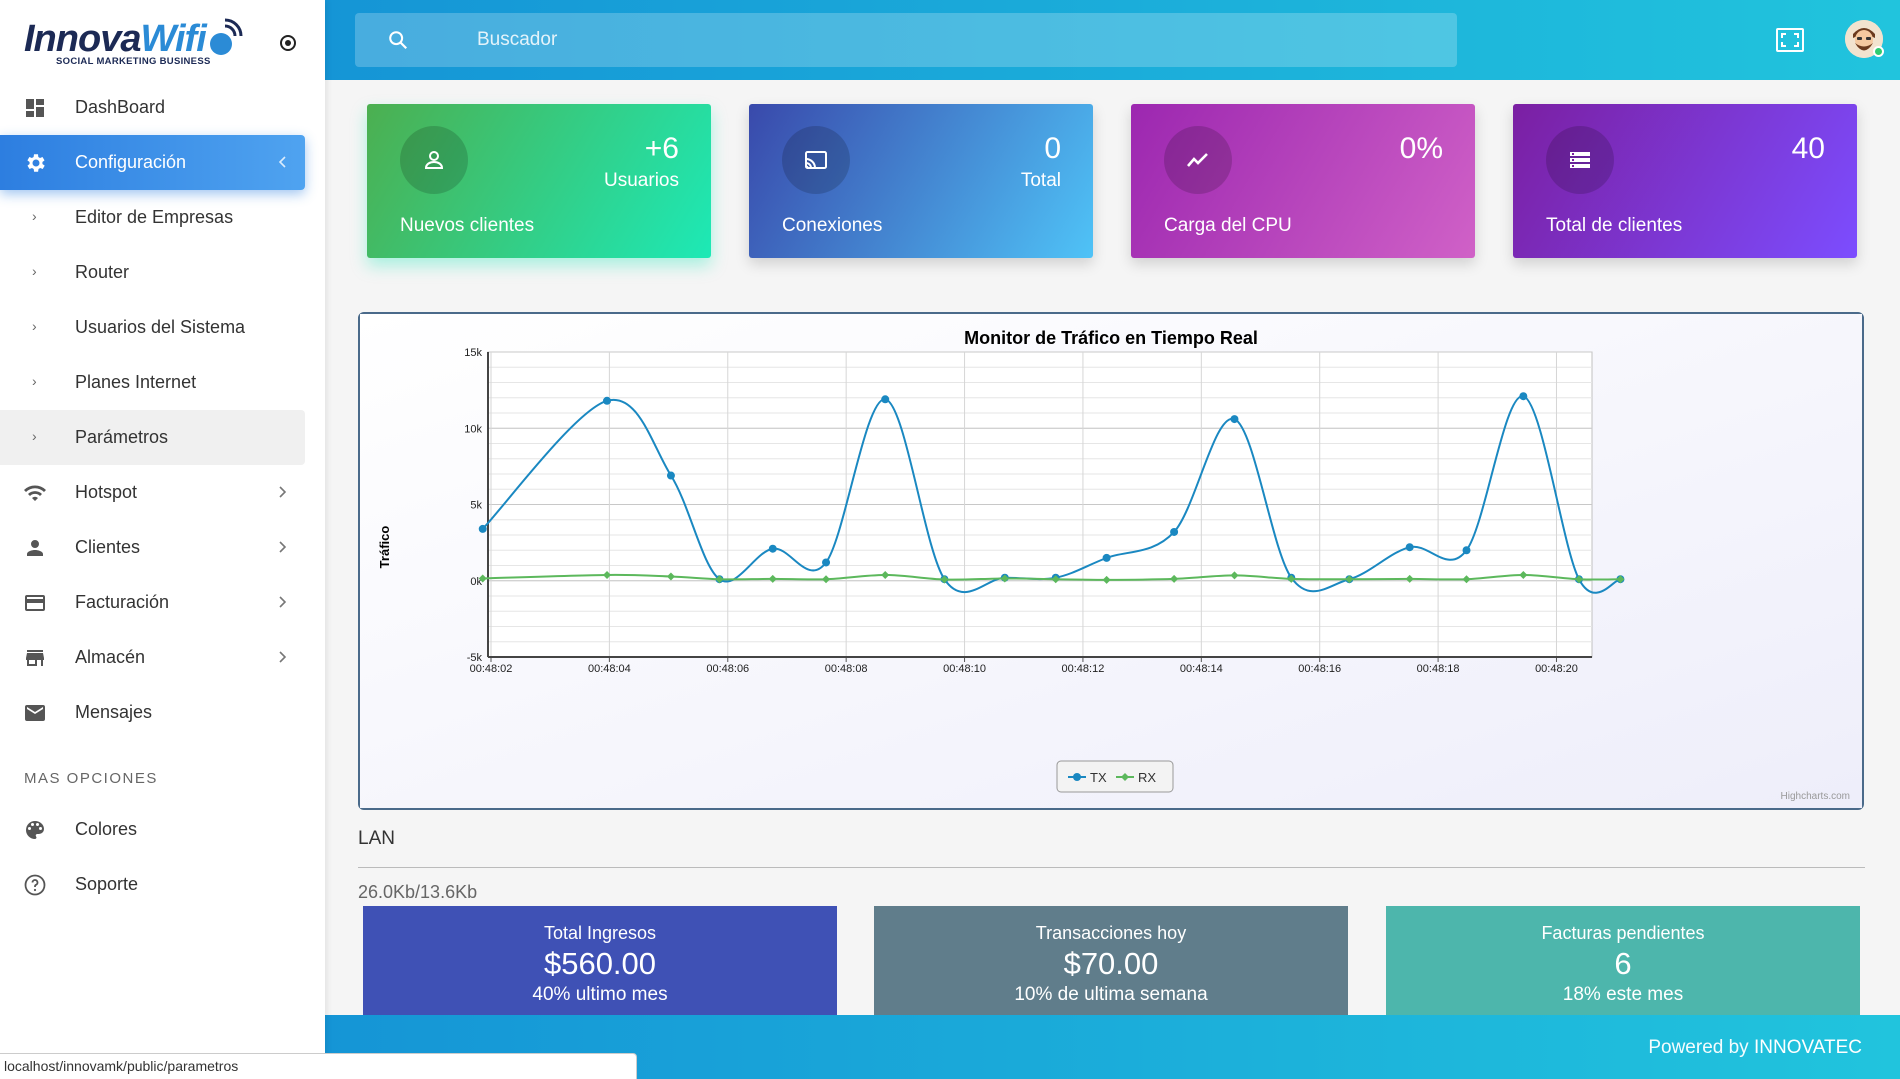  What do you see at coordinates (1790, 40) in the screenshot?
I see `fullscreen-icon` at bounding box center [1790, 40].